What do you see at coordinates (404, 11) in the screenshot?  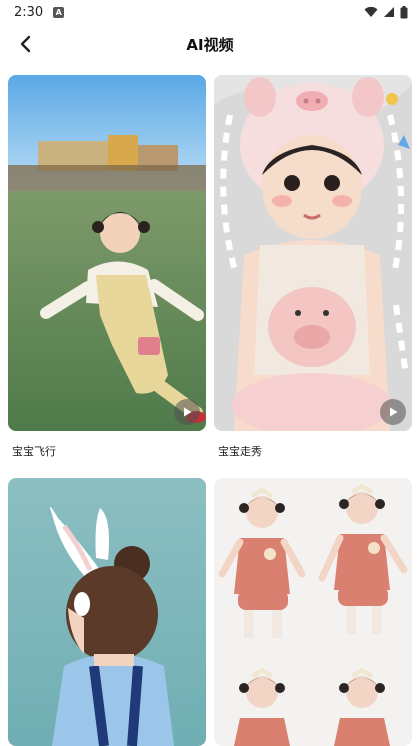 I see `battery-icon` at bounding box center [404, 11].